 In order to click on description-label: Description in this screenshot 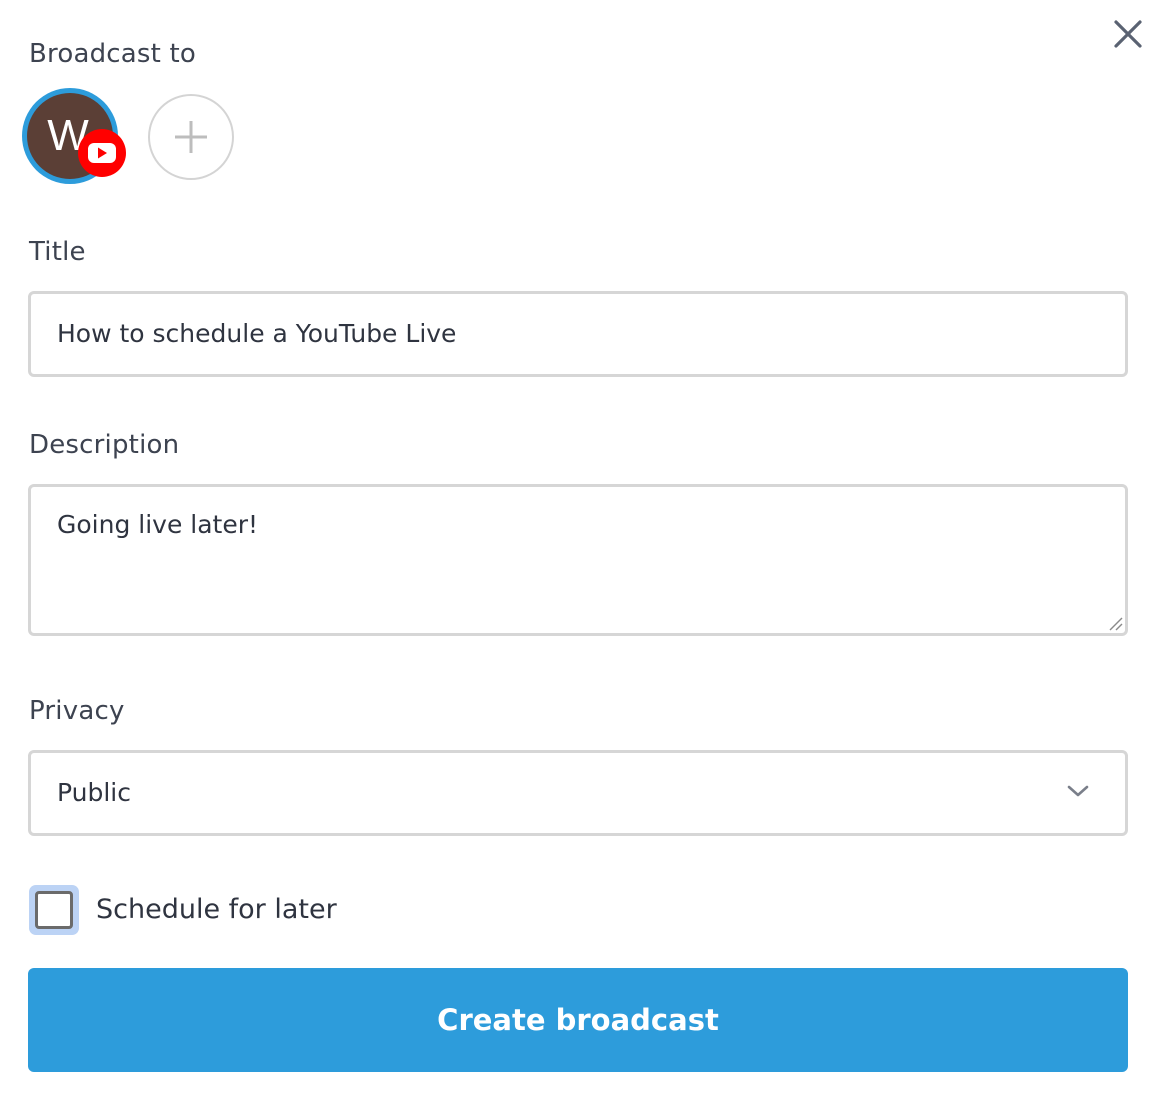, I will do `click(104, 445)`.